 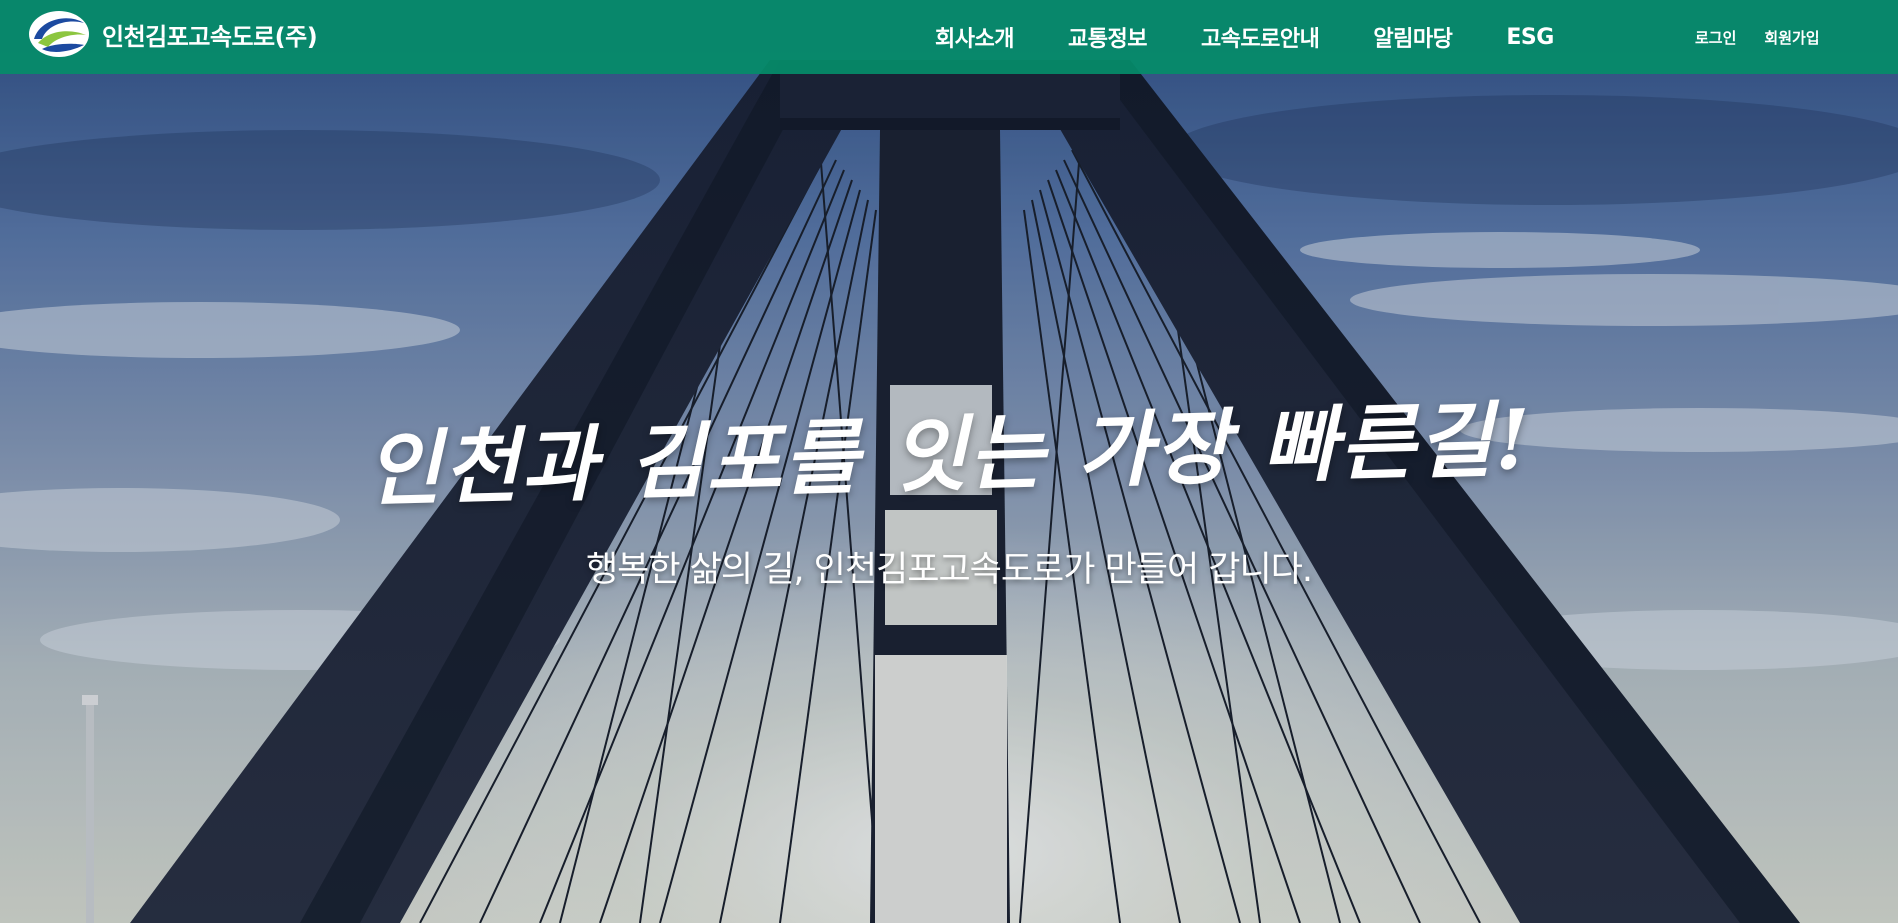 I want to click on brand-logo-icon, so click(x=59, y=34).